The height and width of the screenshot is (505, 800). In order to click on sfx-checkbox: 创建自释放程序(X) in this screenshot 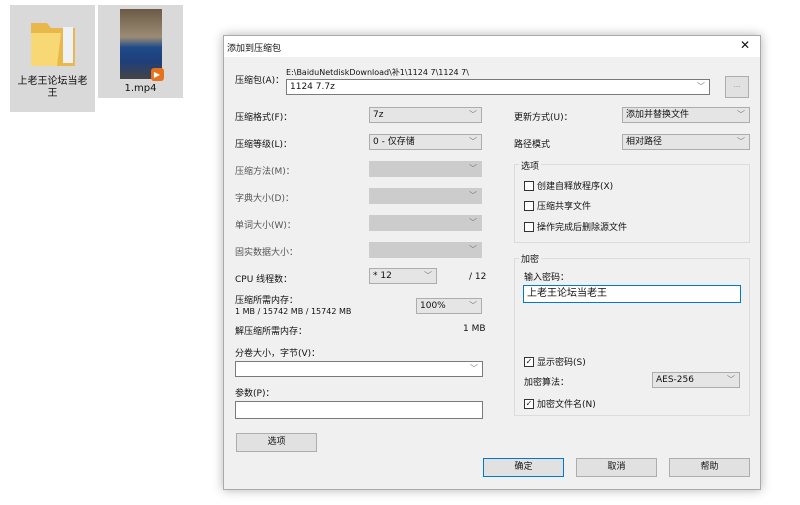, I will do `click(568, 185)`.